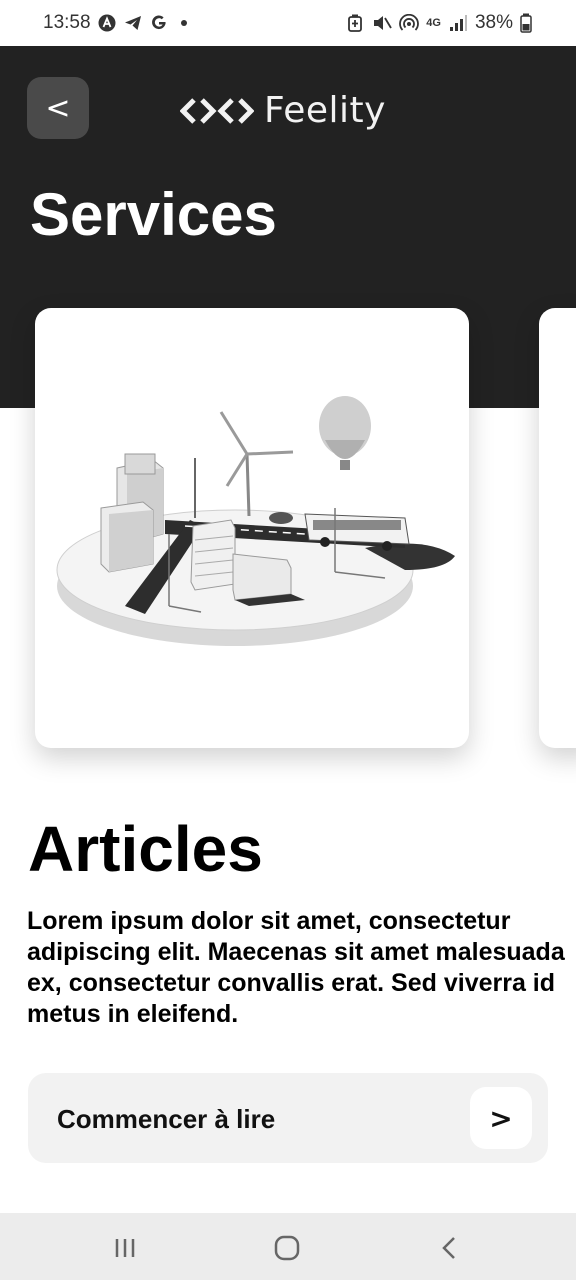 This screenshot has height=1280, width=576. What do you see at coordinates (159, 23) in the screenshot?
I see `google-icon` at bounding box center [159, 23].